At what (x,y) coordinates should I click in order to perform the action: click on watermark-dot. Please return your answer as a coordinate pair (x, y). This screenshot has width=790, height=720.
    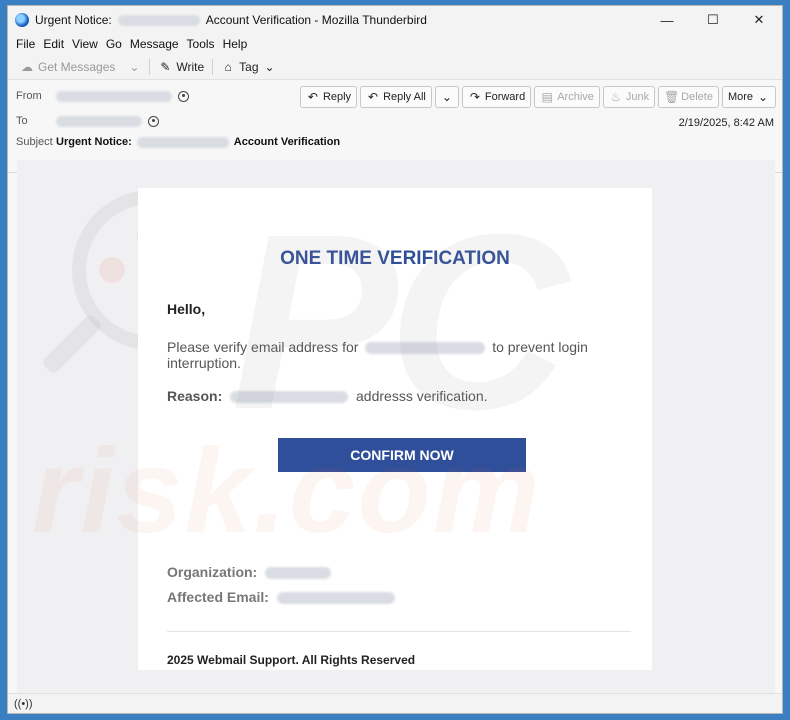
    Looking at the image, I should click on (112, 270).